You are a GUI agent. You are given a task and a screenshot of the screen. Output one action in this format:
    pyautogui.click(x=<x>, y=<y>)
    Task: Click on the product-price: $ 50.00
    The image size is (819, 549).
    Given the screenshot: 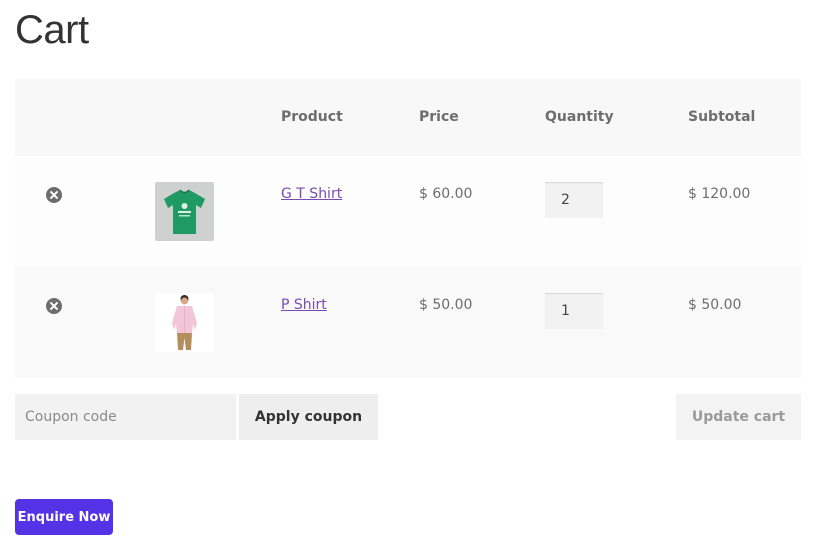 What is the action you would take?
    pyautogui.click(x=446, y=305)
    